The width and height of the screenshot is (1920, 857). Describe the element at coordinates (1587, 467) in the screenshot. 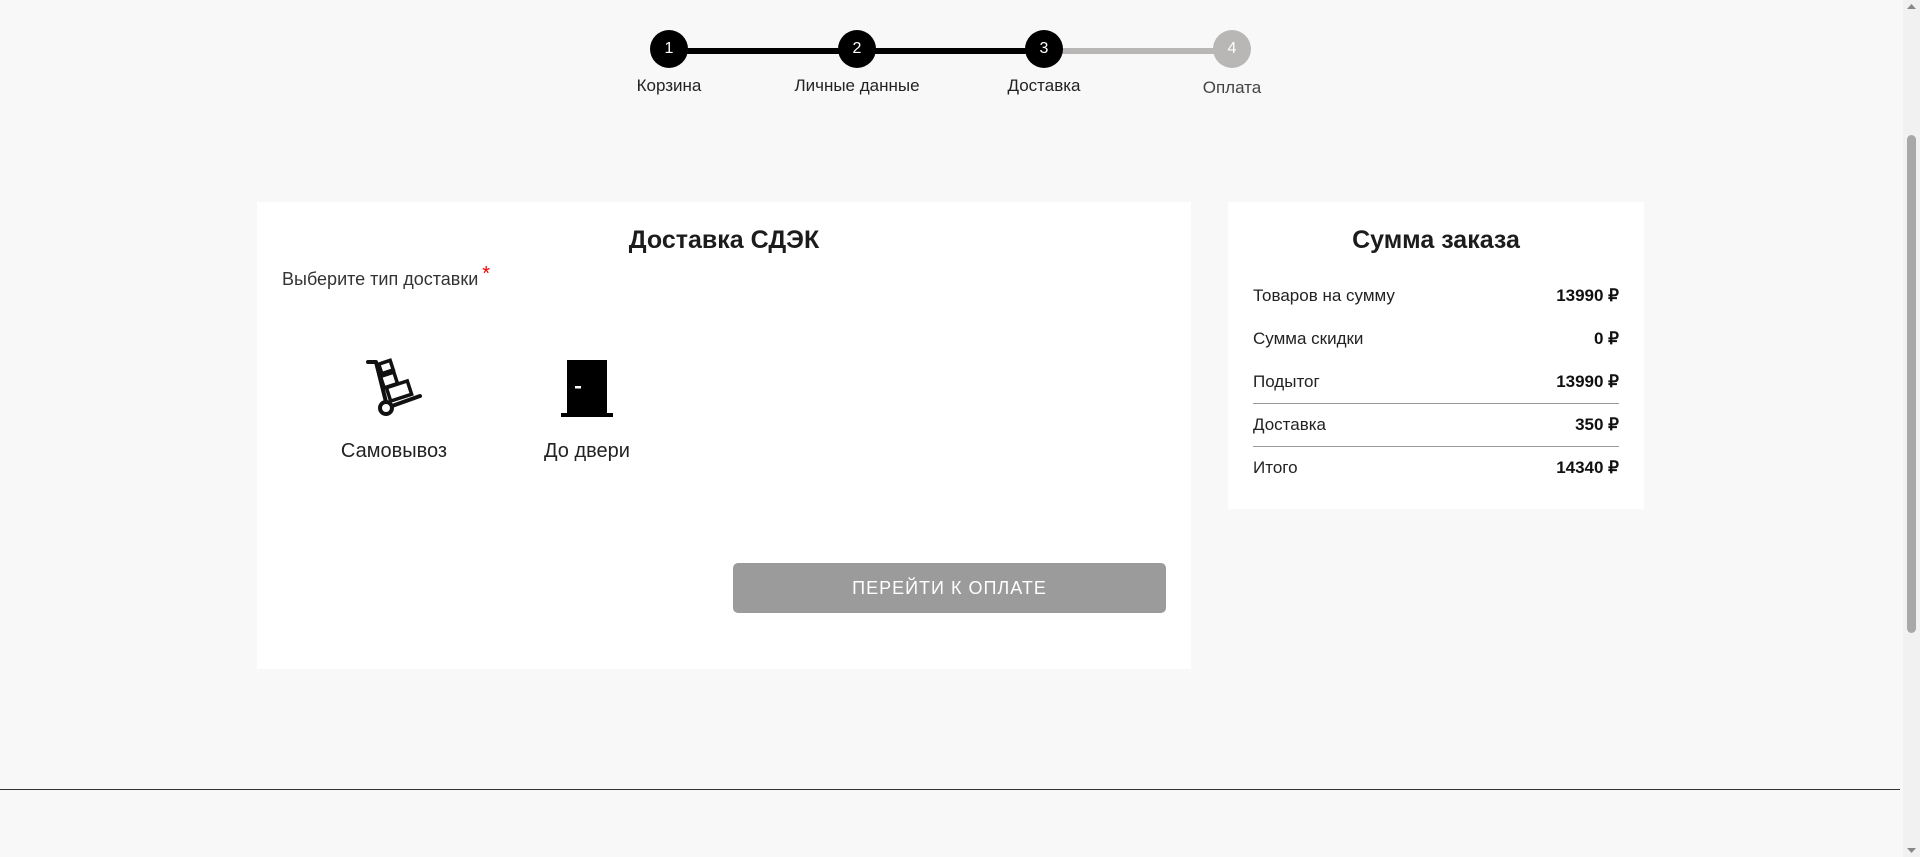

I see `summary-row-value: 14340 ₽` at that location.